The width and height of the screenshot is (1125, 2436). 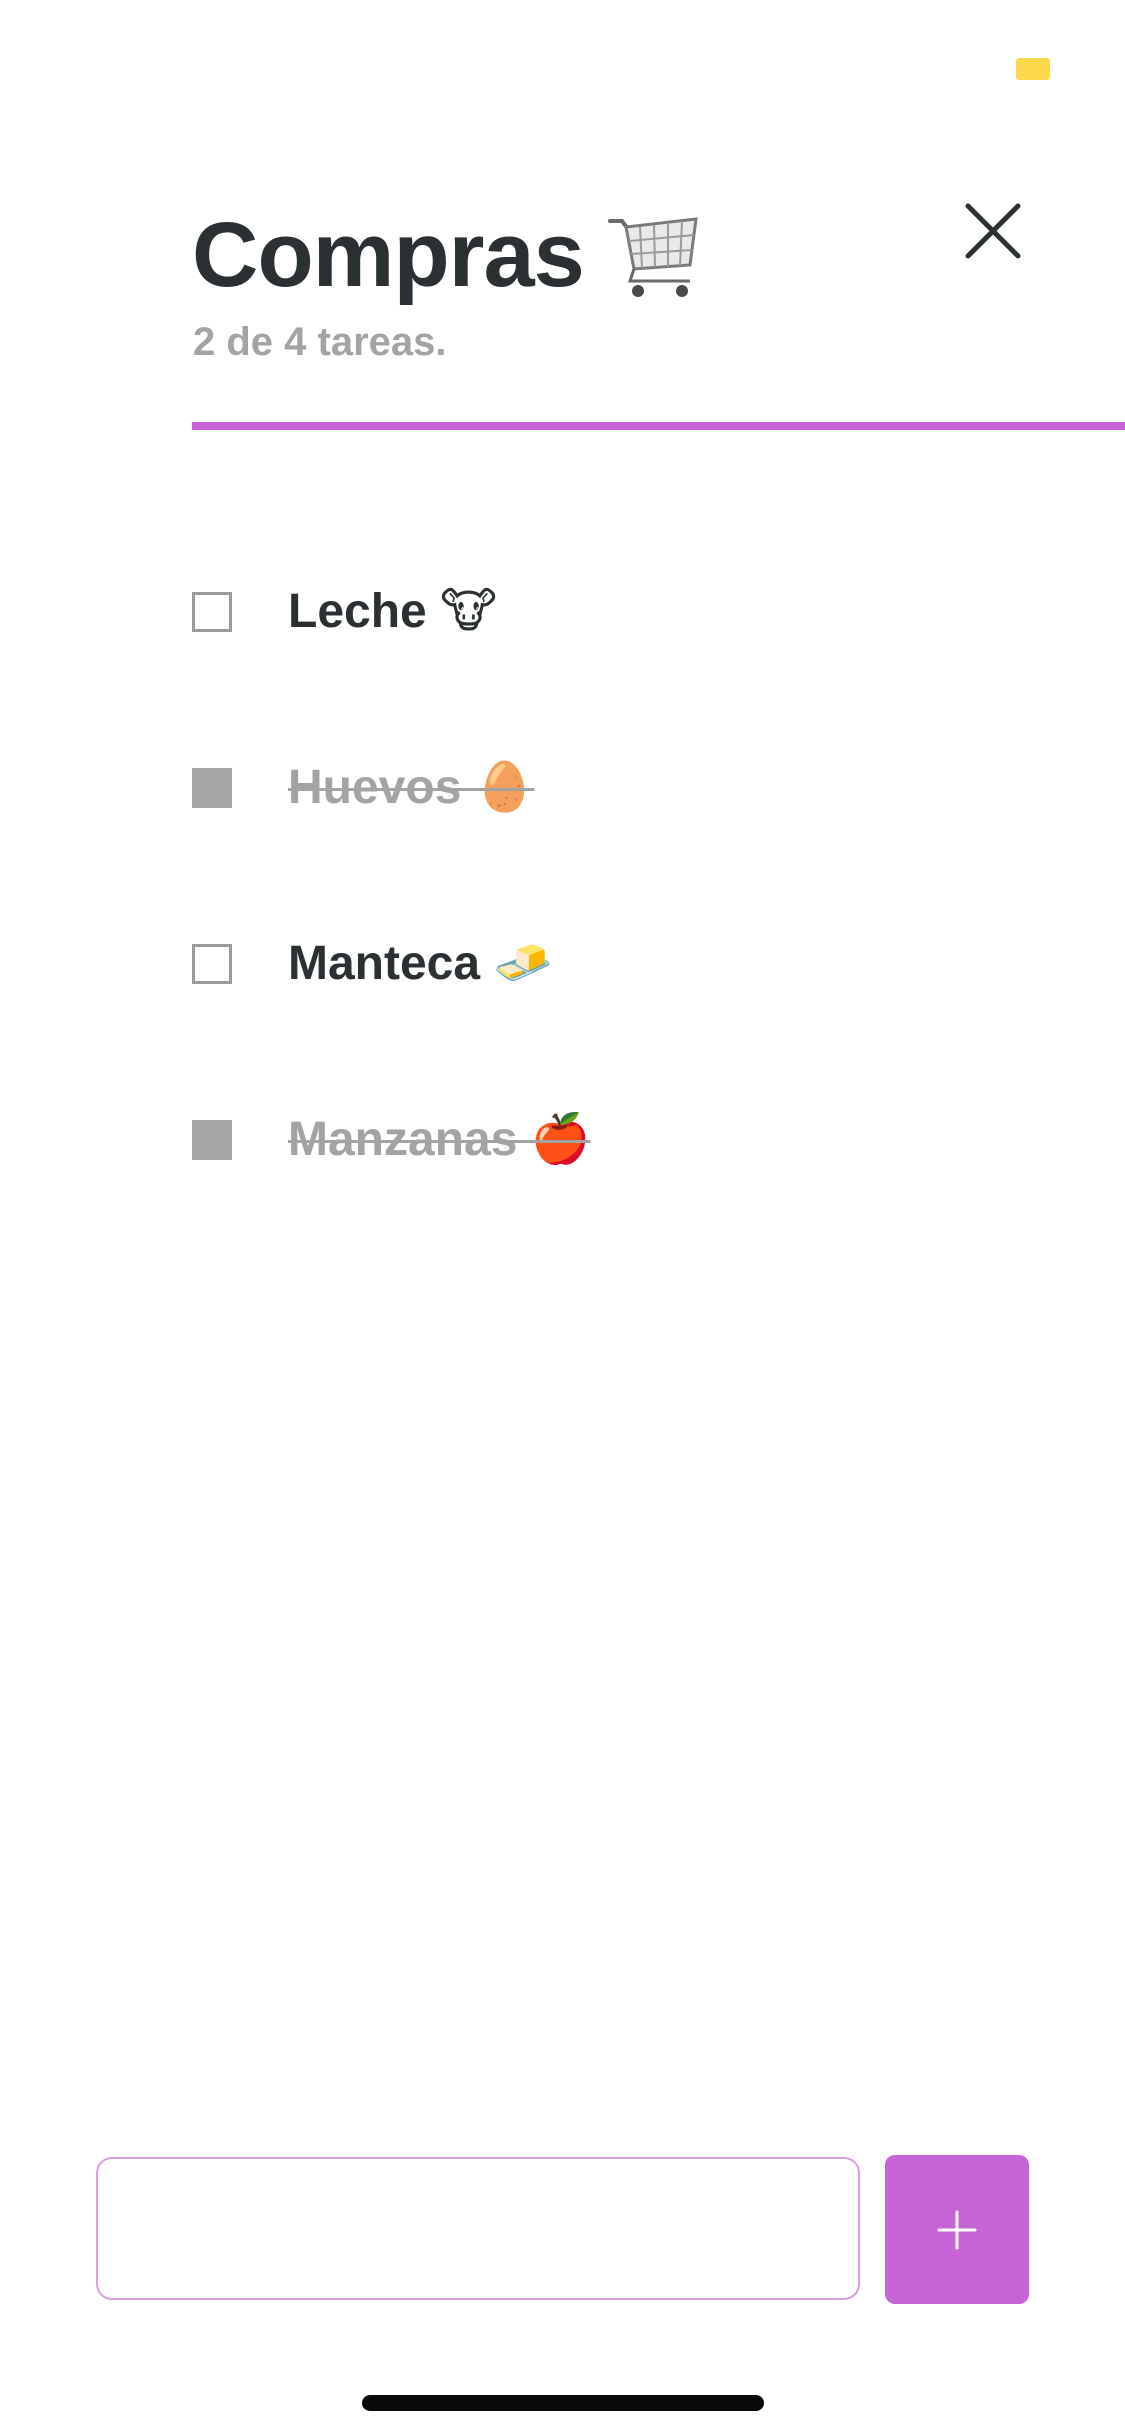 I want to click on task-label: Manteca 🧈, so click(x=421, y=963).